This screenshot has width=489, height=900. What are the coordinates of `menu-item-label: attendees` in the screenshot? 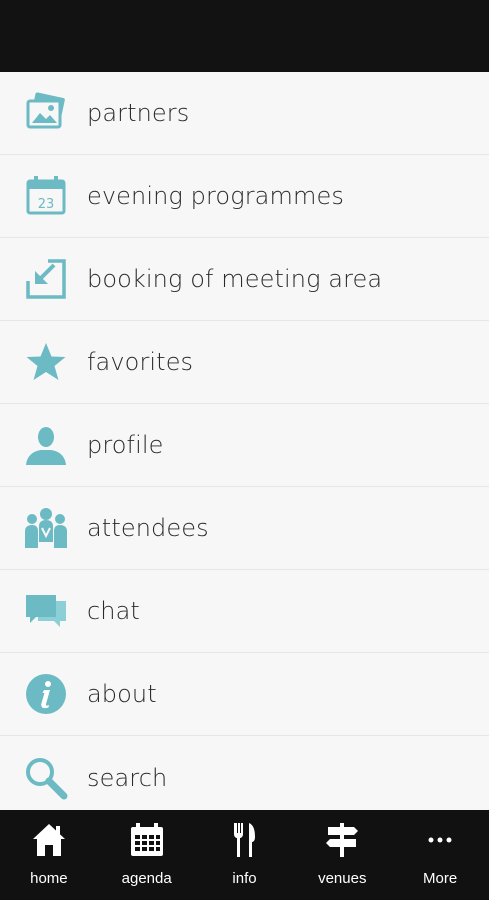 It's located at (148, 528).